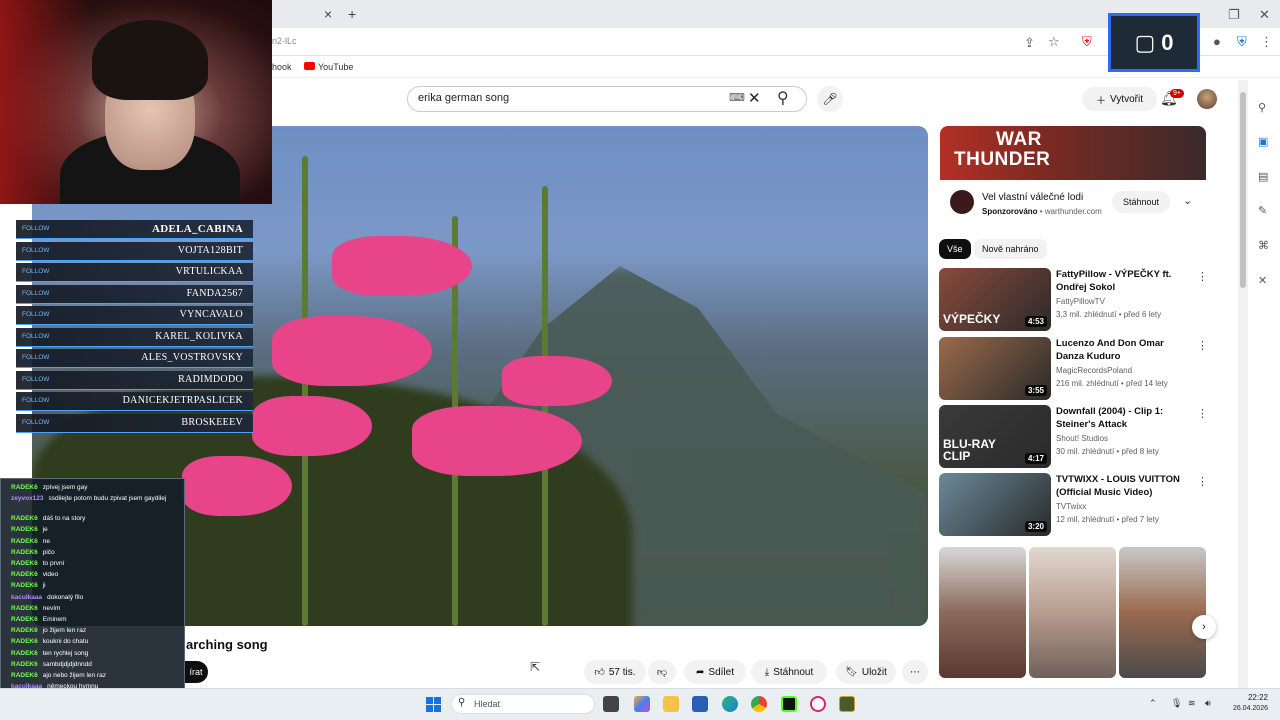 This screenshot has height=720, width=1280. Describe the element at coordinates (818, 704) in the screenshot. I see `opera-icon` at that location.